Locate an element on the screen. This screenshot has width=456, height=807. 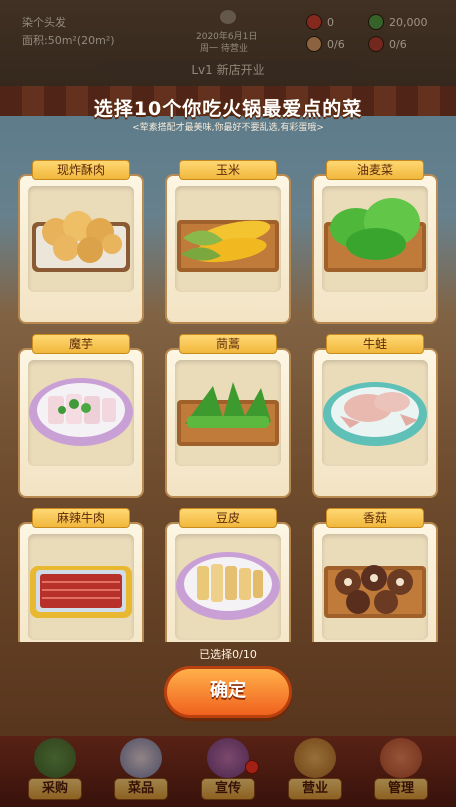
dish-name: 油麦菜 is located at coordinates (375, 170).